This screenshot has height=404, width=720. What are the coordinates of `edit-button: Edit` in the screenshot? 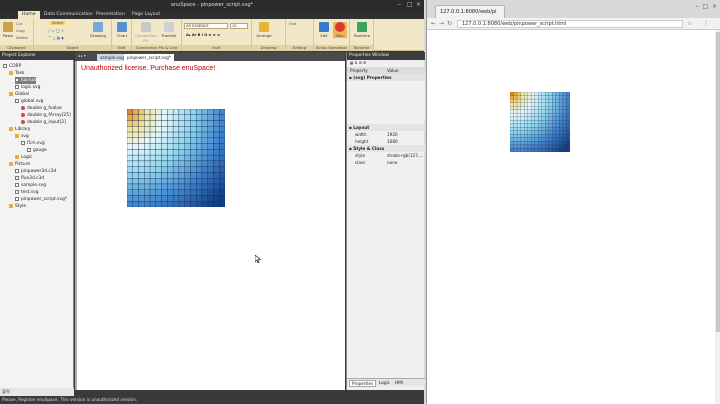 It's located at (324, 30).